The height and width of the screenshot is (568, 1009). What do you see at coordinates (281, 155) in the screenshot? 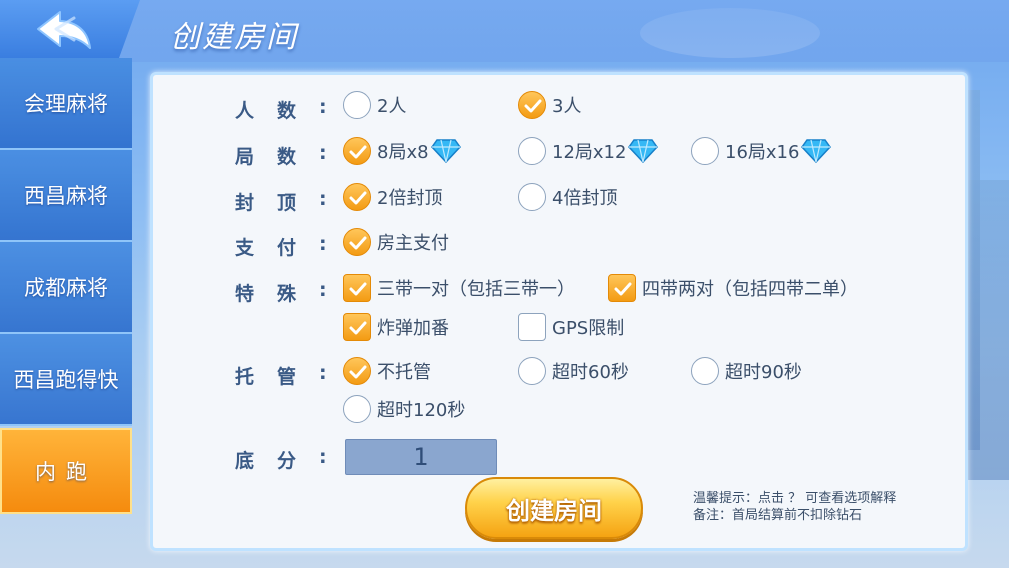
I see `rounds-label: 局数:` at bounding box center [281, 155].